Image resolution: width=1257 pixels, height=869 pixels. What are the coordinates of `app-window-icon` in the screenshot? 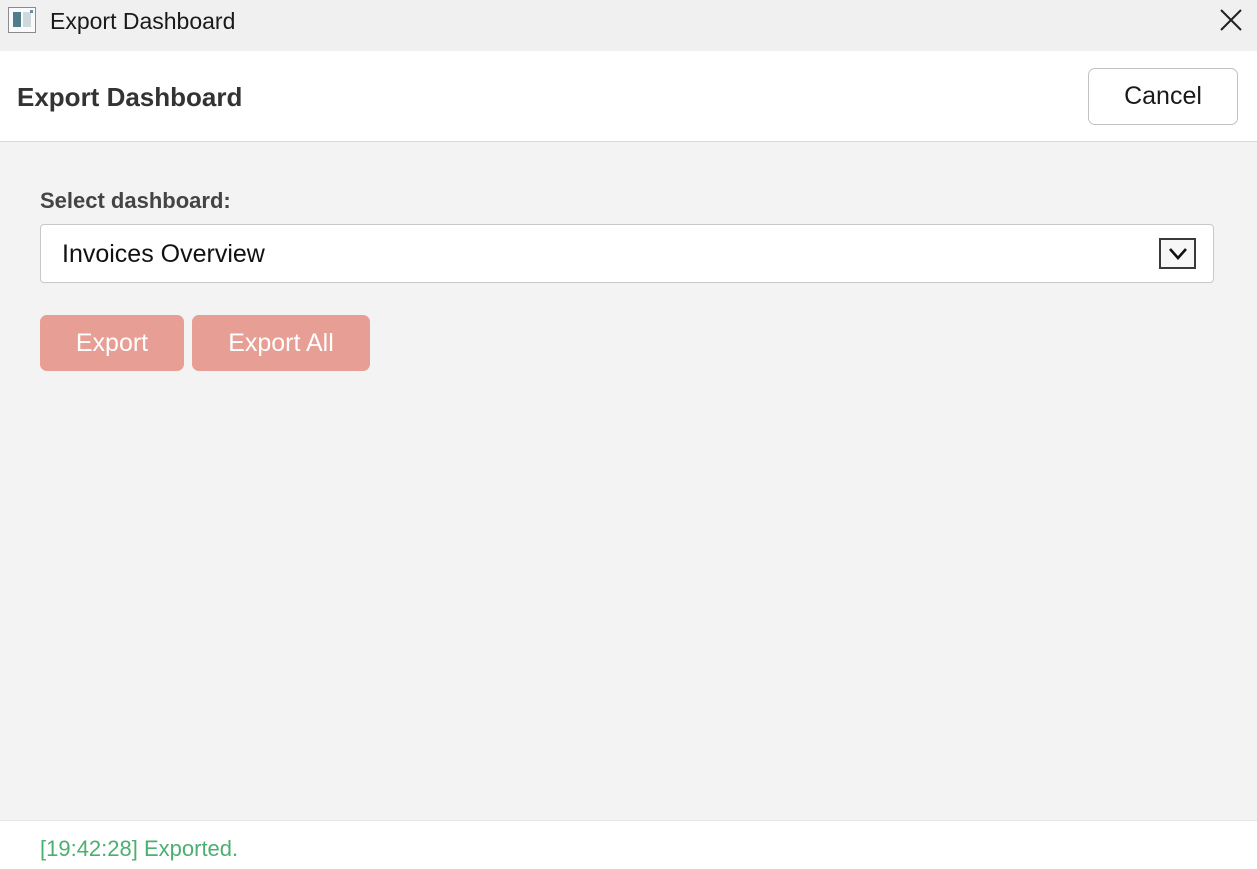 It's located at (22, 20).